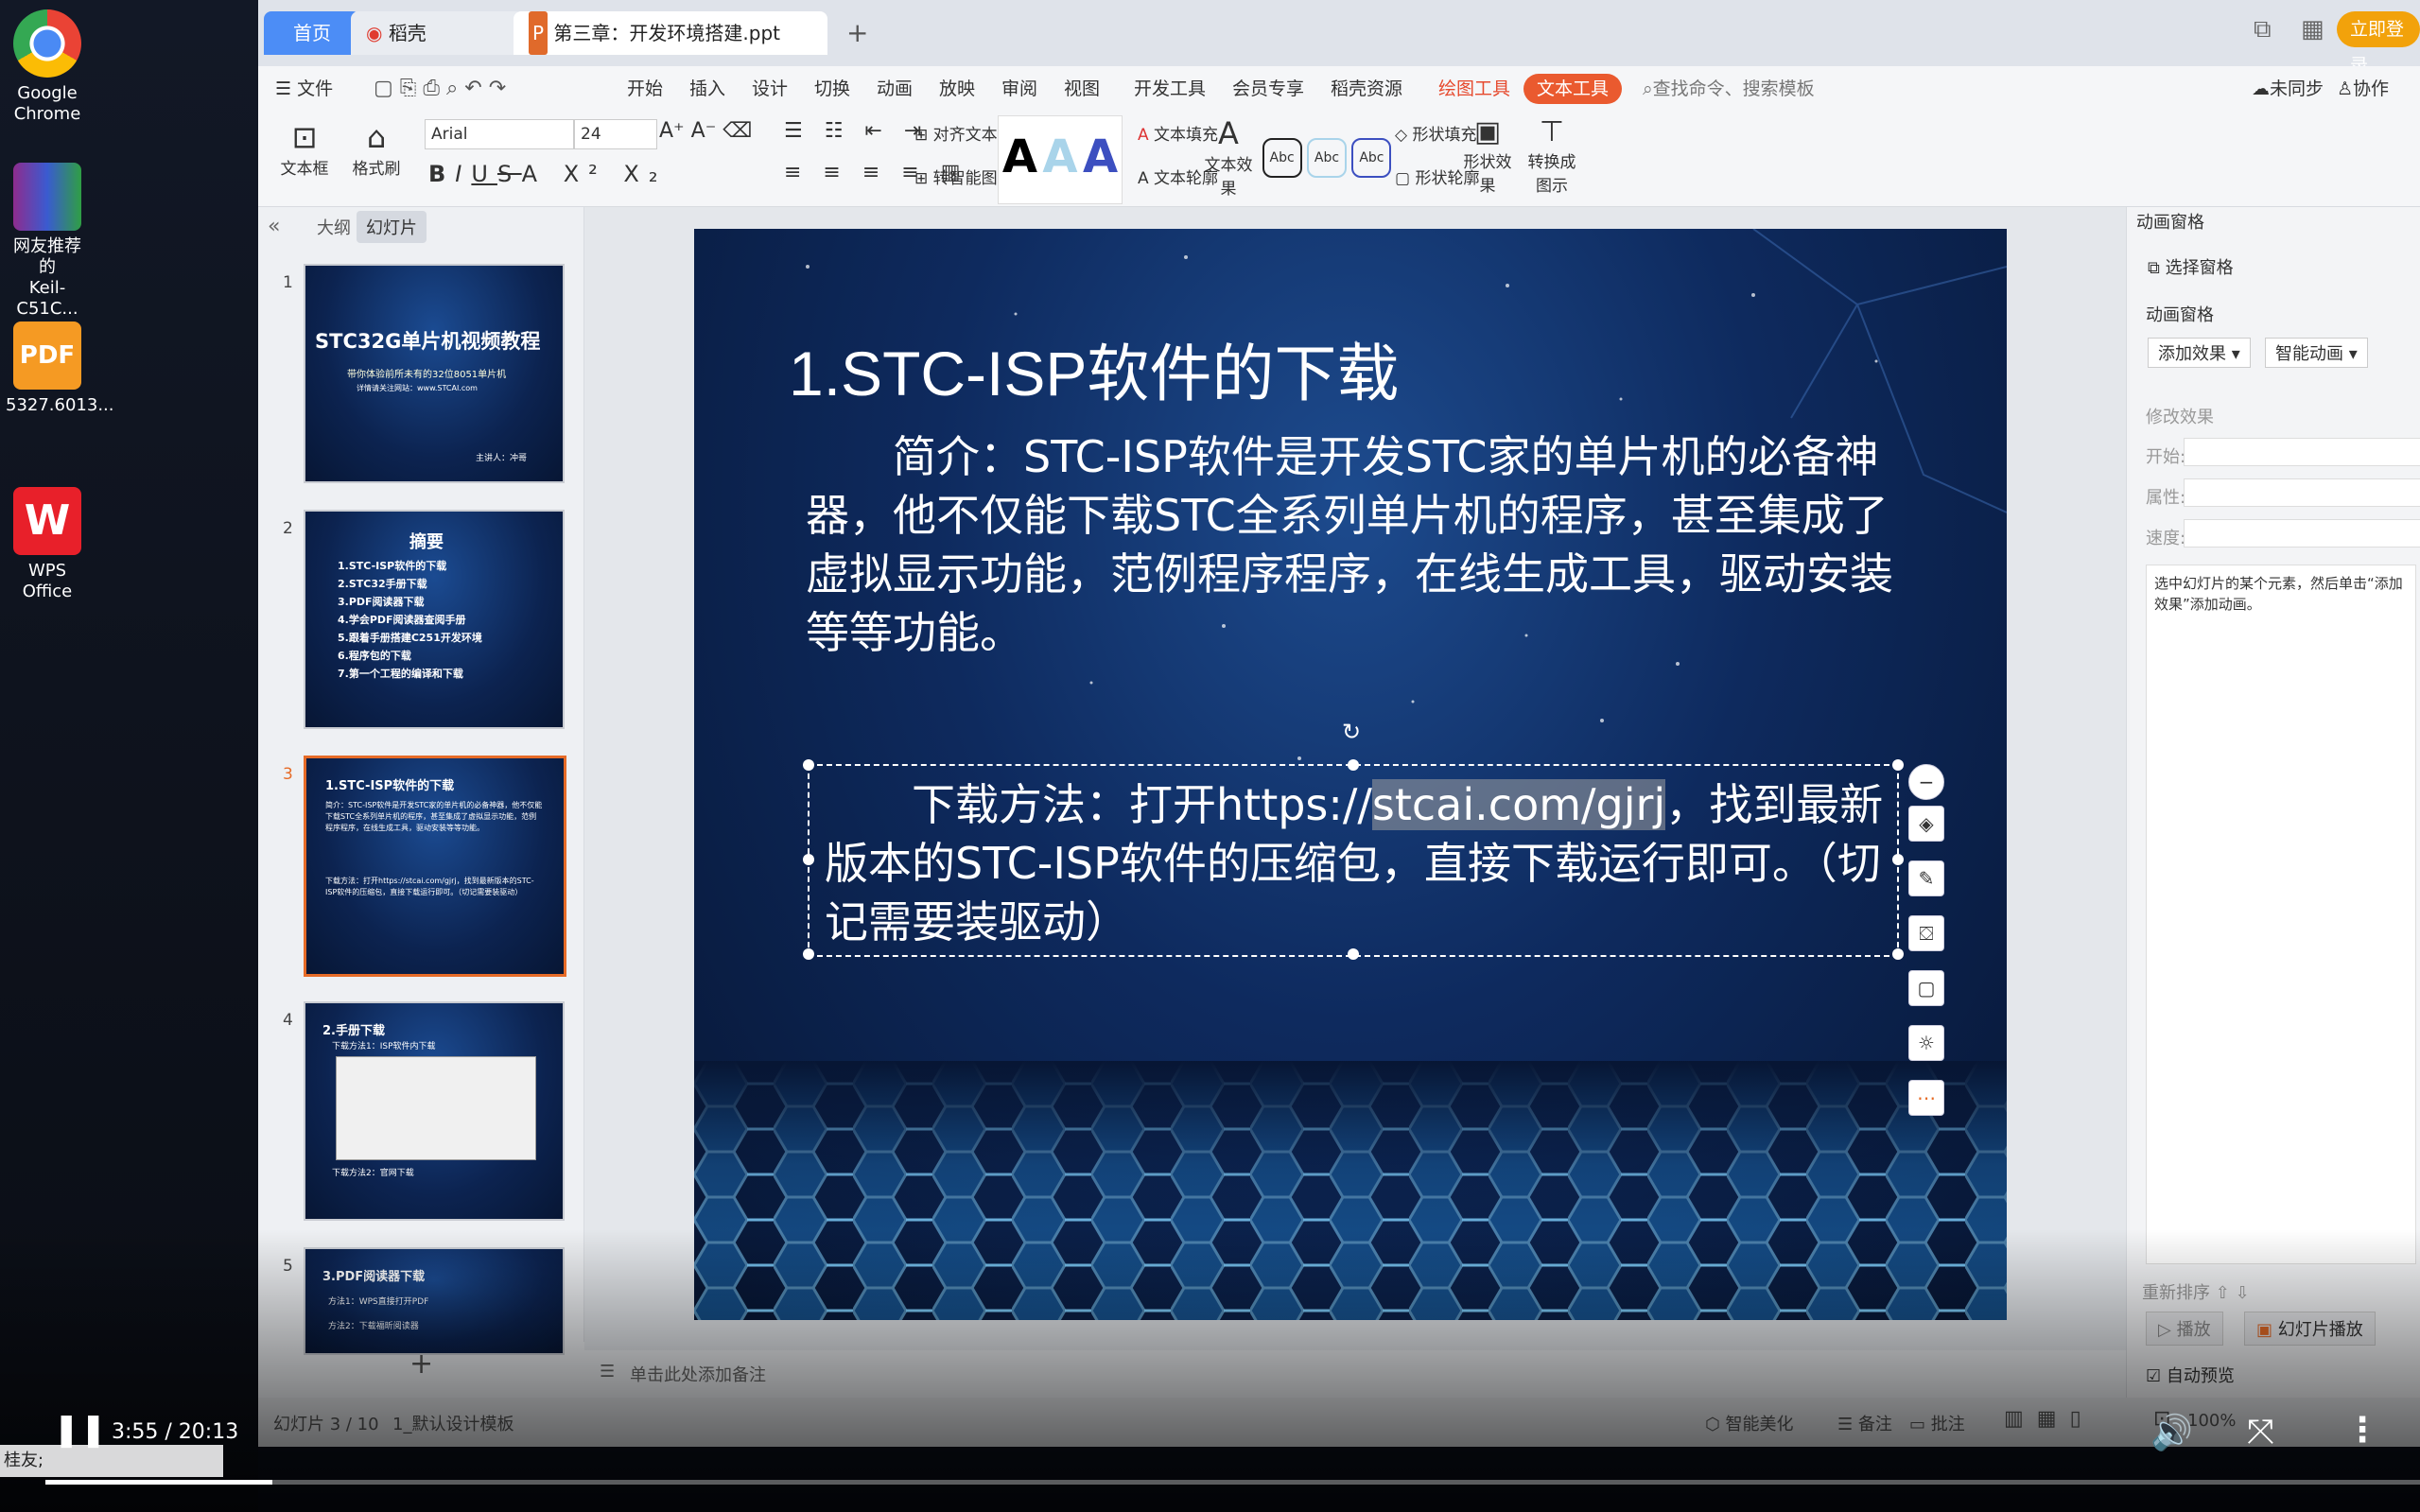  Describe the element at coordinates (48, 544) in the screenshot. I see `desktop-icon-wps: W WPS Office` at that location.